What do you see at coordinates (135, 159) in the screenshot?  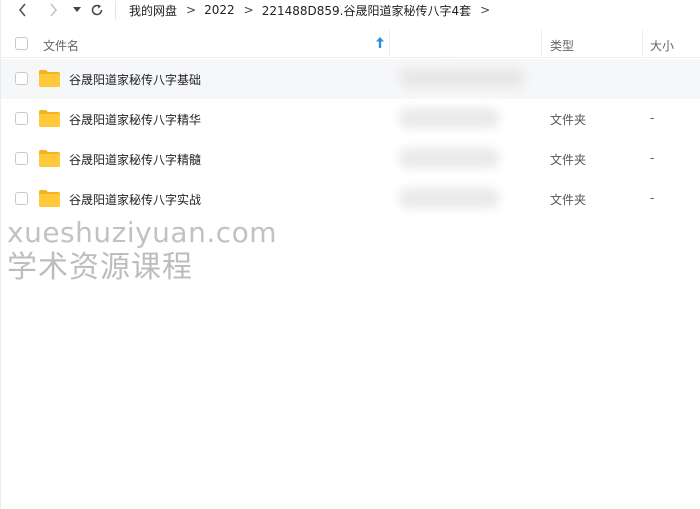 I see `file-name: 谷晟阳道家秘传八字精髓` at bounding box center [135, 159].